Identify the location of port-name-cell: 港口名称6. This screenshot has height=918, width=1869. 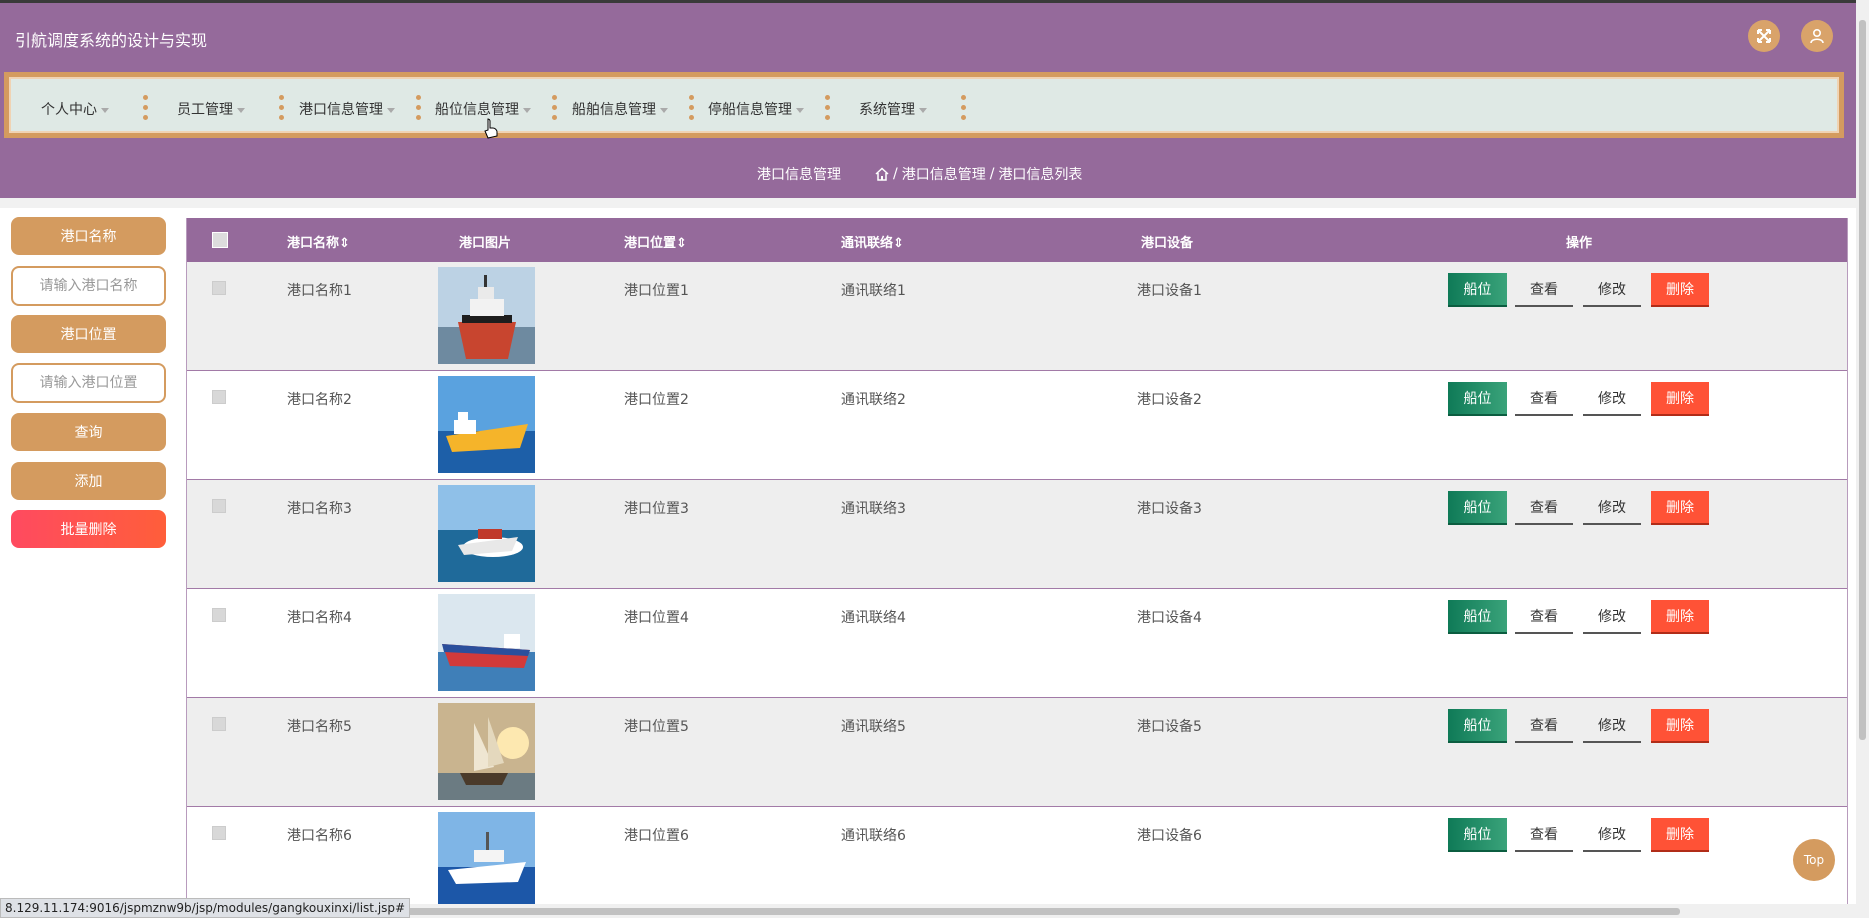
(319, 836).